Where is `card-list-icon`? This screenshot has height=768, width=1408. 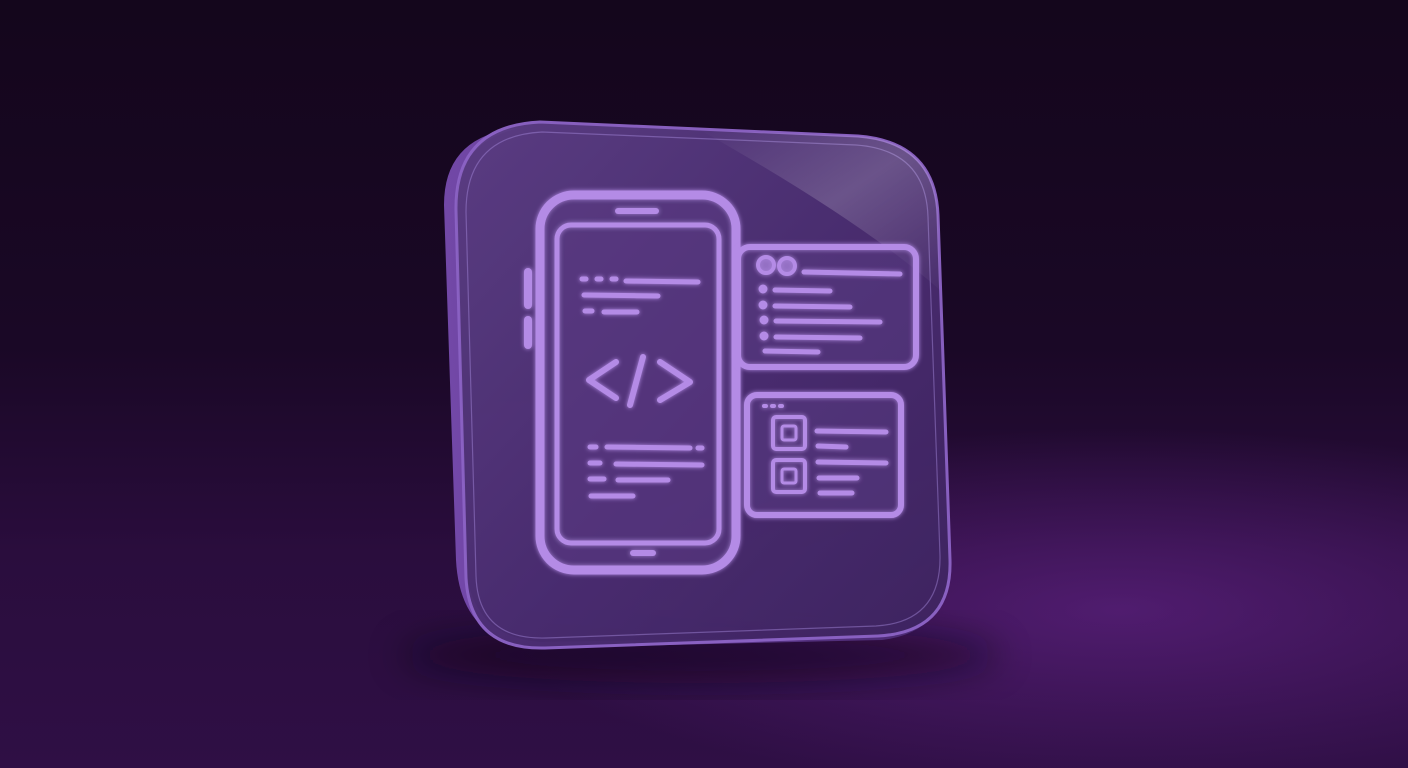 card-list-icon is located at coordinates (824, 455).